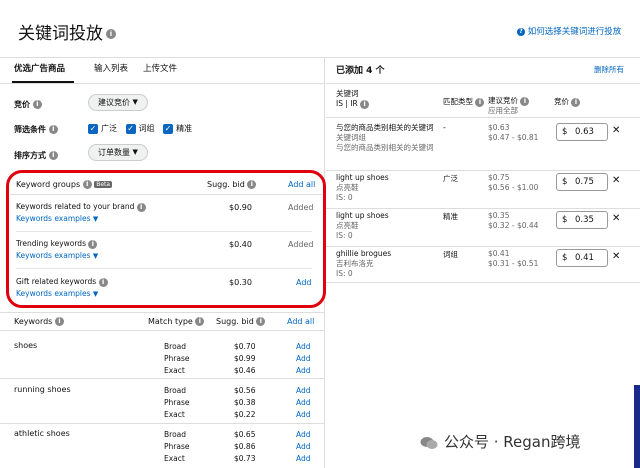  Describe the element at coordinates (304, 282) in the screenshot. I see `group-add-button: Add` at that location.